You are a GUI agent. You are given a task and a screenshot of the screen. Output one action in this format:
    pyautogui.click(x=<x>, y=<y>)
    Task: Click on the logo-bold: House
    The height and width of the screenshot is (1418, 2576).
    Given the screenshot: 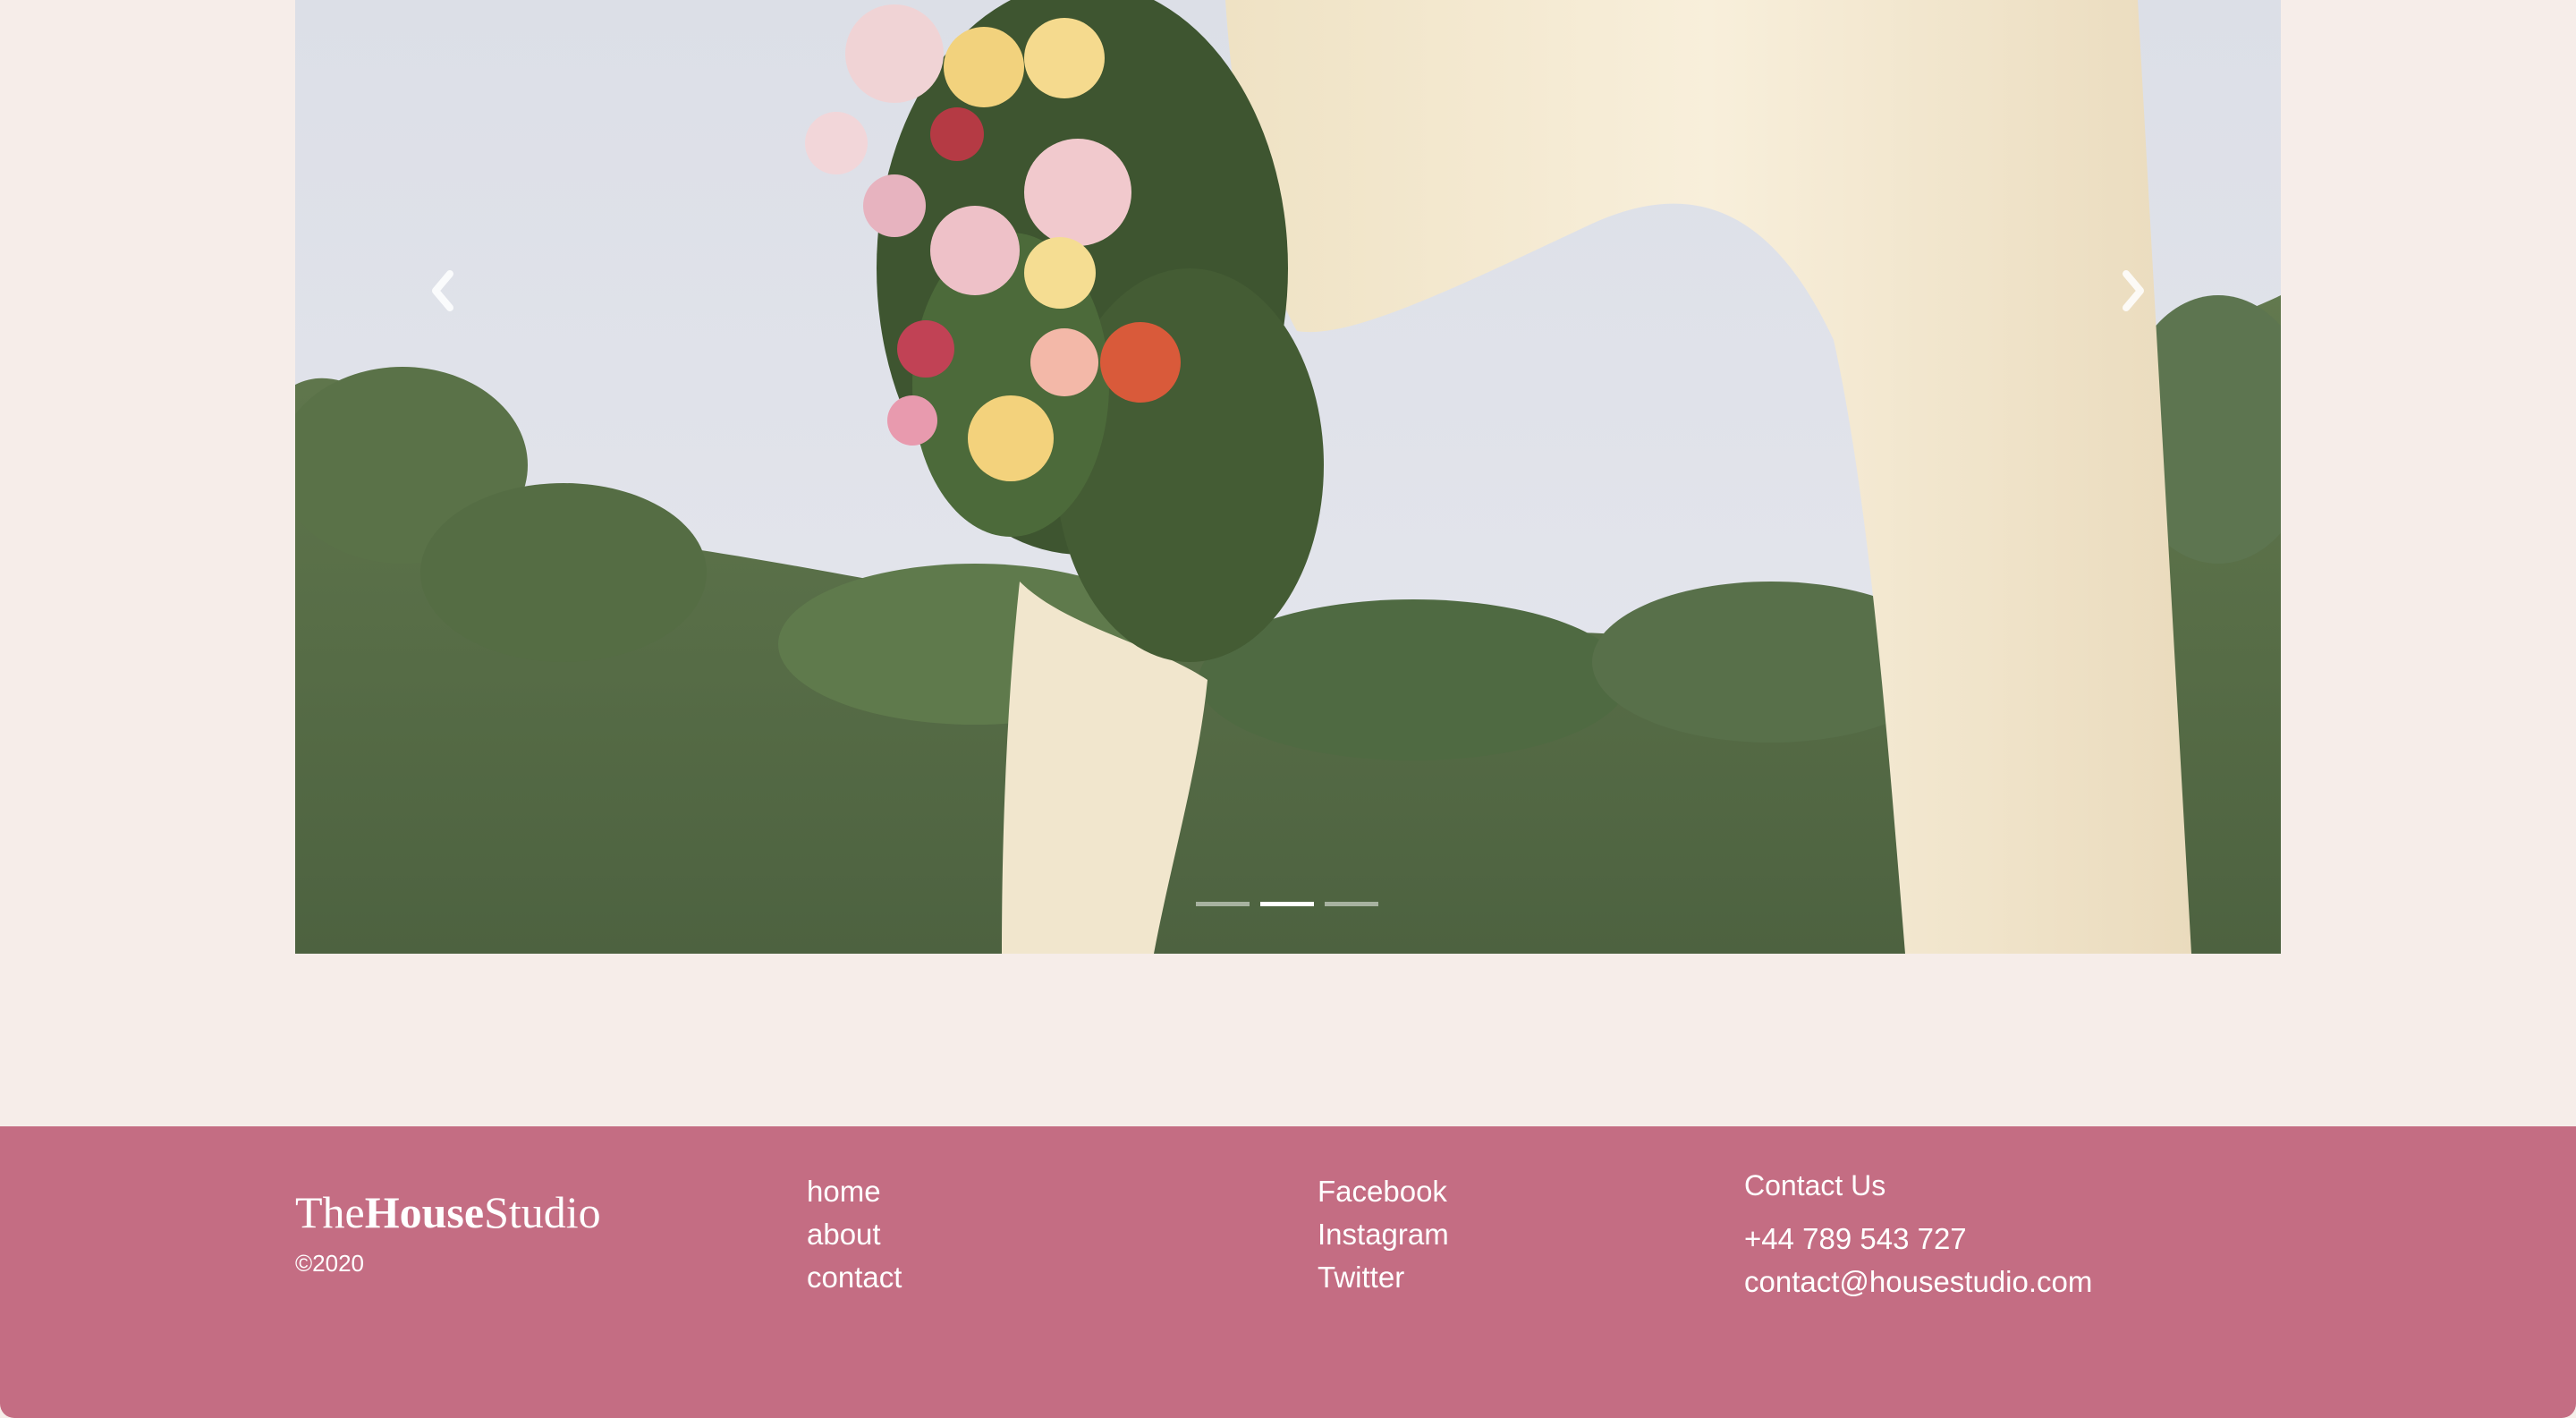 What is the action you would take?
    pyautogui.click(x=424, y=1212)
    